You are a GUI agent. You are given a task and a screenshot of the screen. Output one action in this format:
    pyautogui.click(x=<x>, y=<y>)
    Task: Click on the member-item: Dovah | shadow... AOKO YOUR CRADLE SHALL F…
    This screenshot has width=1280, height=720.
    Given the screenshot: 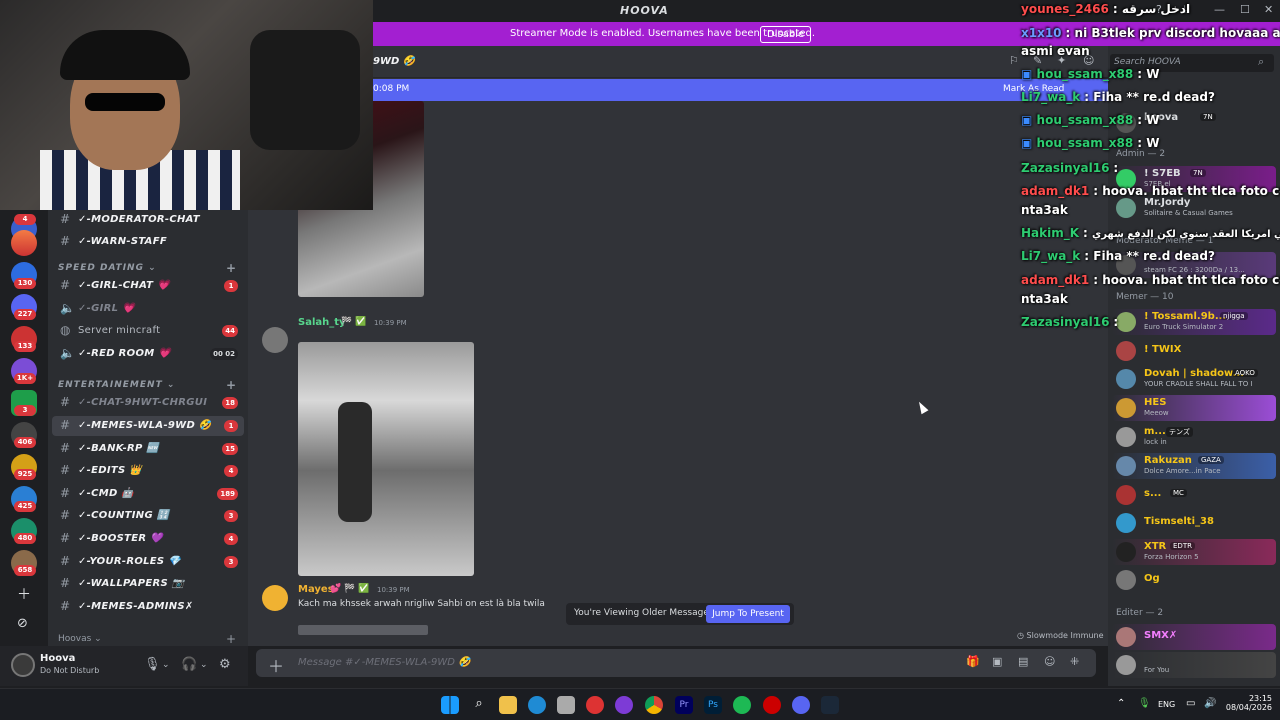 What is the action you would take?
    pyautogui.click(x=1194, y=379)
    